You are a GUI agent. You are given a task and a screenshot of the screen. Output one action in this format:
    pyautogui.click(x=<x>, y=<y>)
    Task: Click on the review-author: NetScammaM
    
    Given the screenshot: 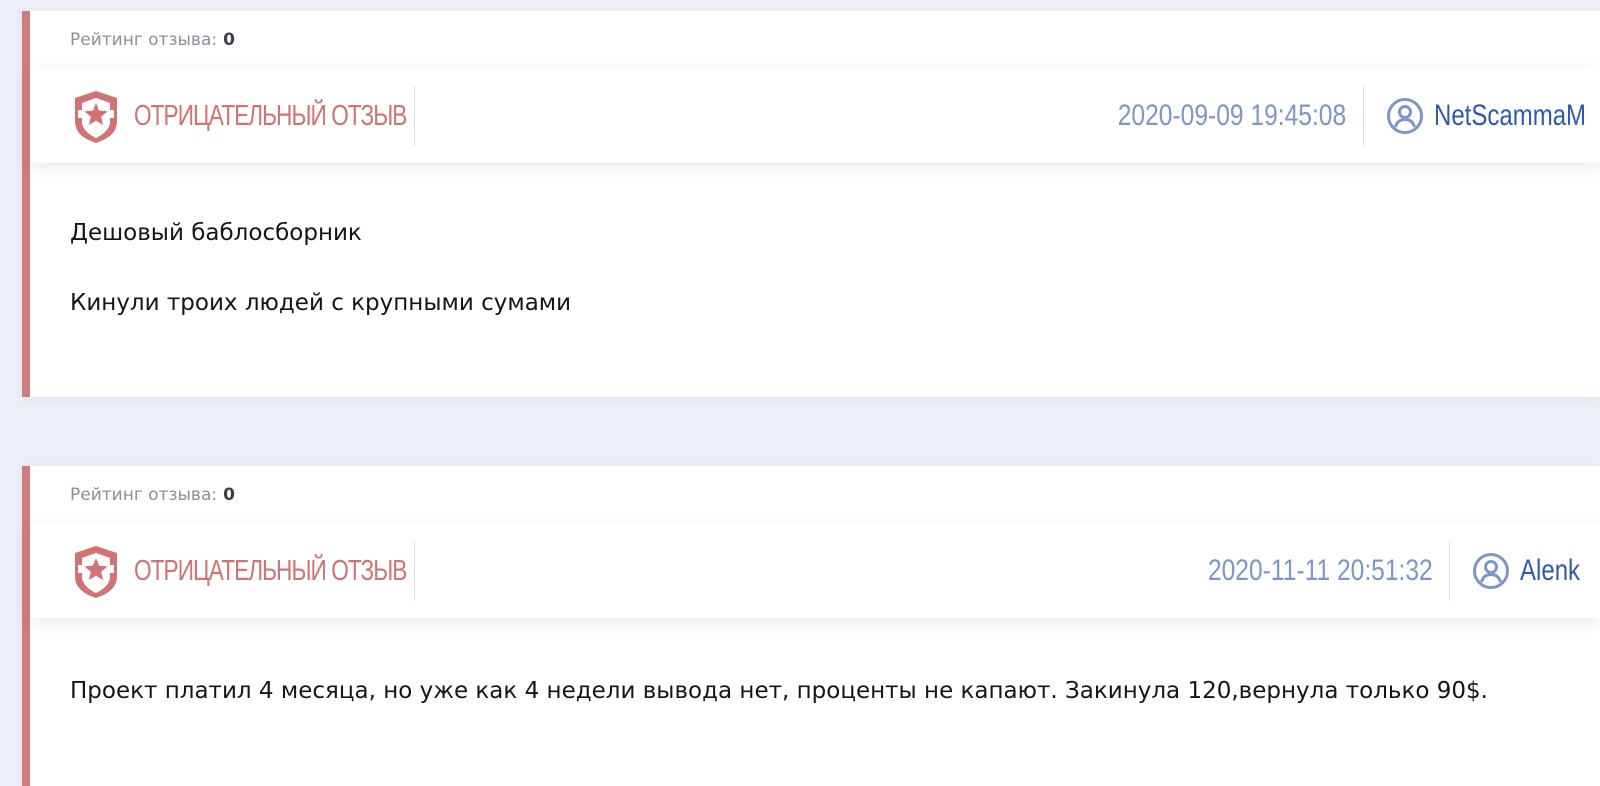 What is the action you would take?
    pyautogui.click(x=1481, y=116)
    